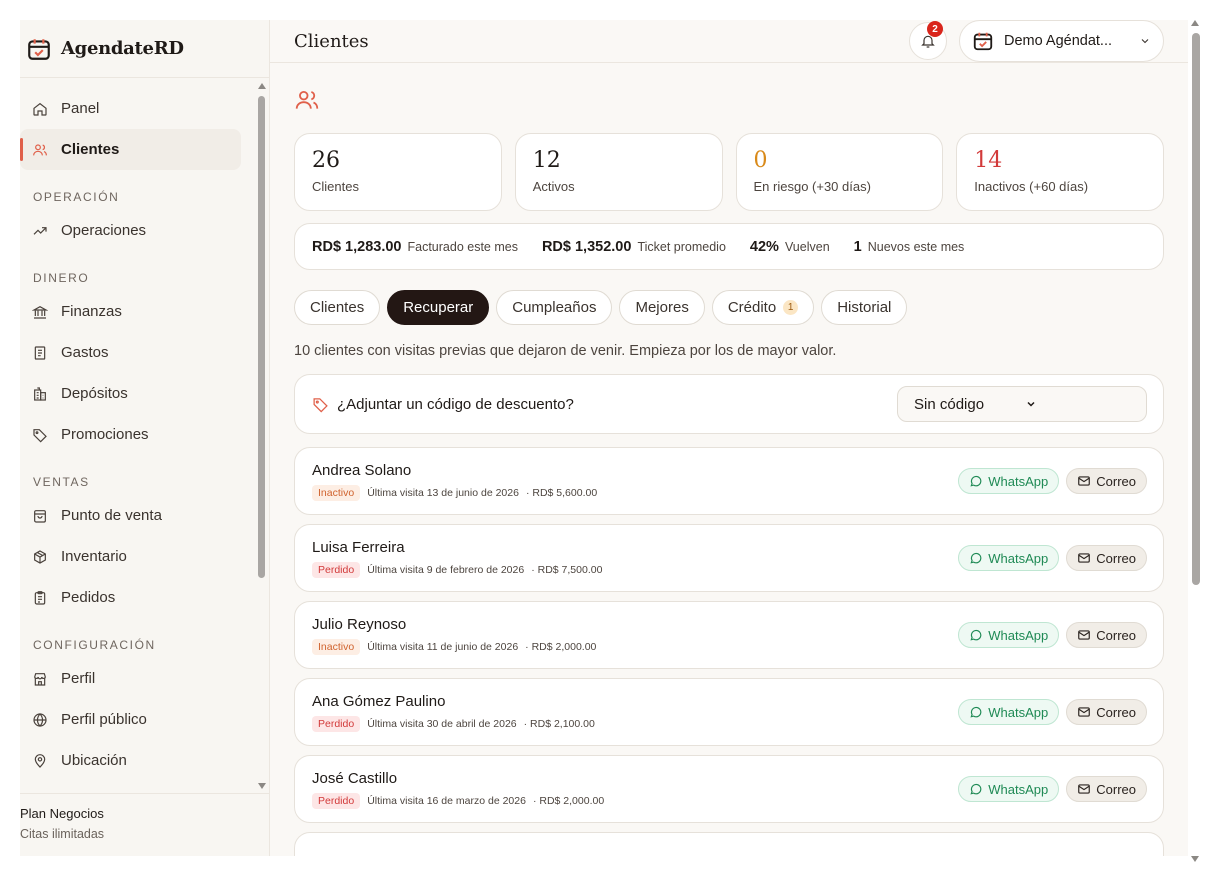 The width and height of the screenshot is (1220, 876). I want to click on client-row, so click(729, 844).